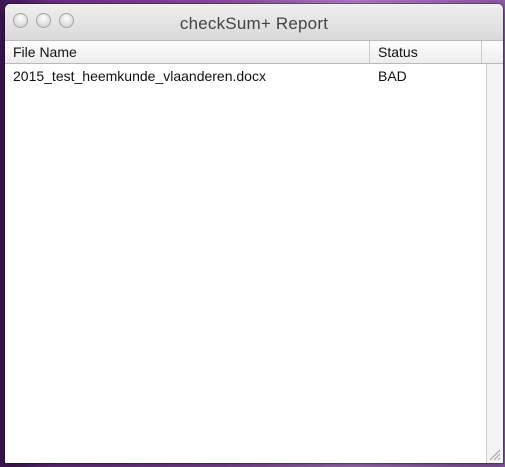  What do you see at coordinates (492, 52) in the screenshot?
I see `column-header-filler` at bounding box center [492, 52].